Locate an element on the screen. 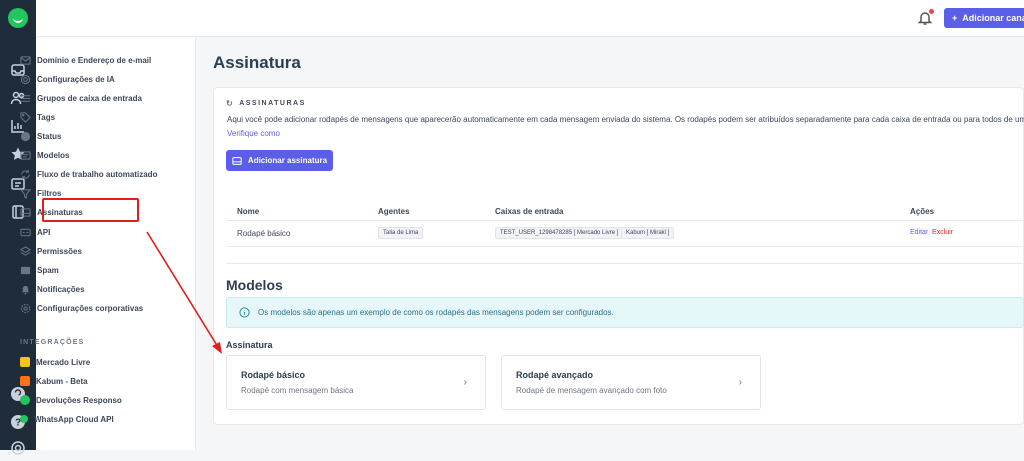  refresh-icon: ↻ is located at coordinates (230, 103).